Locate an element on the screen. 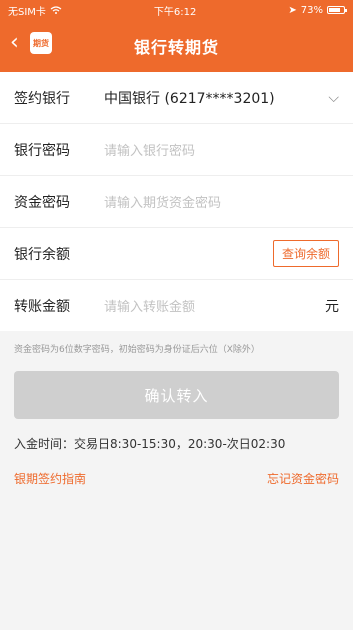 The image size is (353, 630). location-icon: ➤ is located at coordinates (292, 10).